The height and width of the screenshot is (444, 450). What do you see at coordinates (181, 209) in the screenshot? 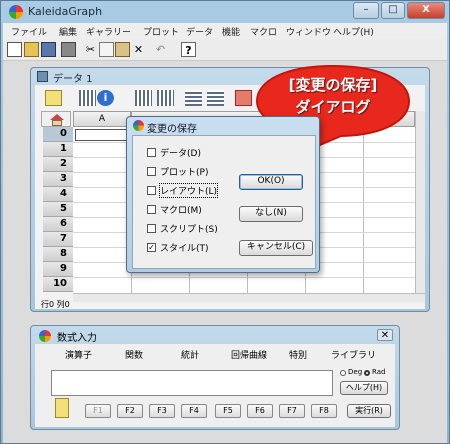
I see `checkbox-macro-label: マクロ(M)` at bounding box center [181, 209].